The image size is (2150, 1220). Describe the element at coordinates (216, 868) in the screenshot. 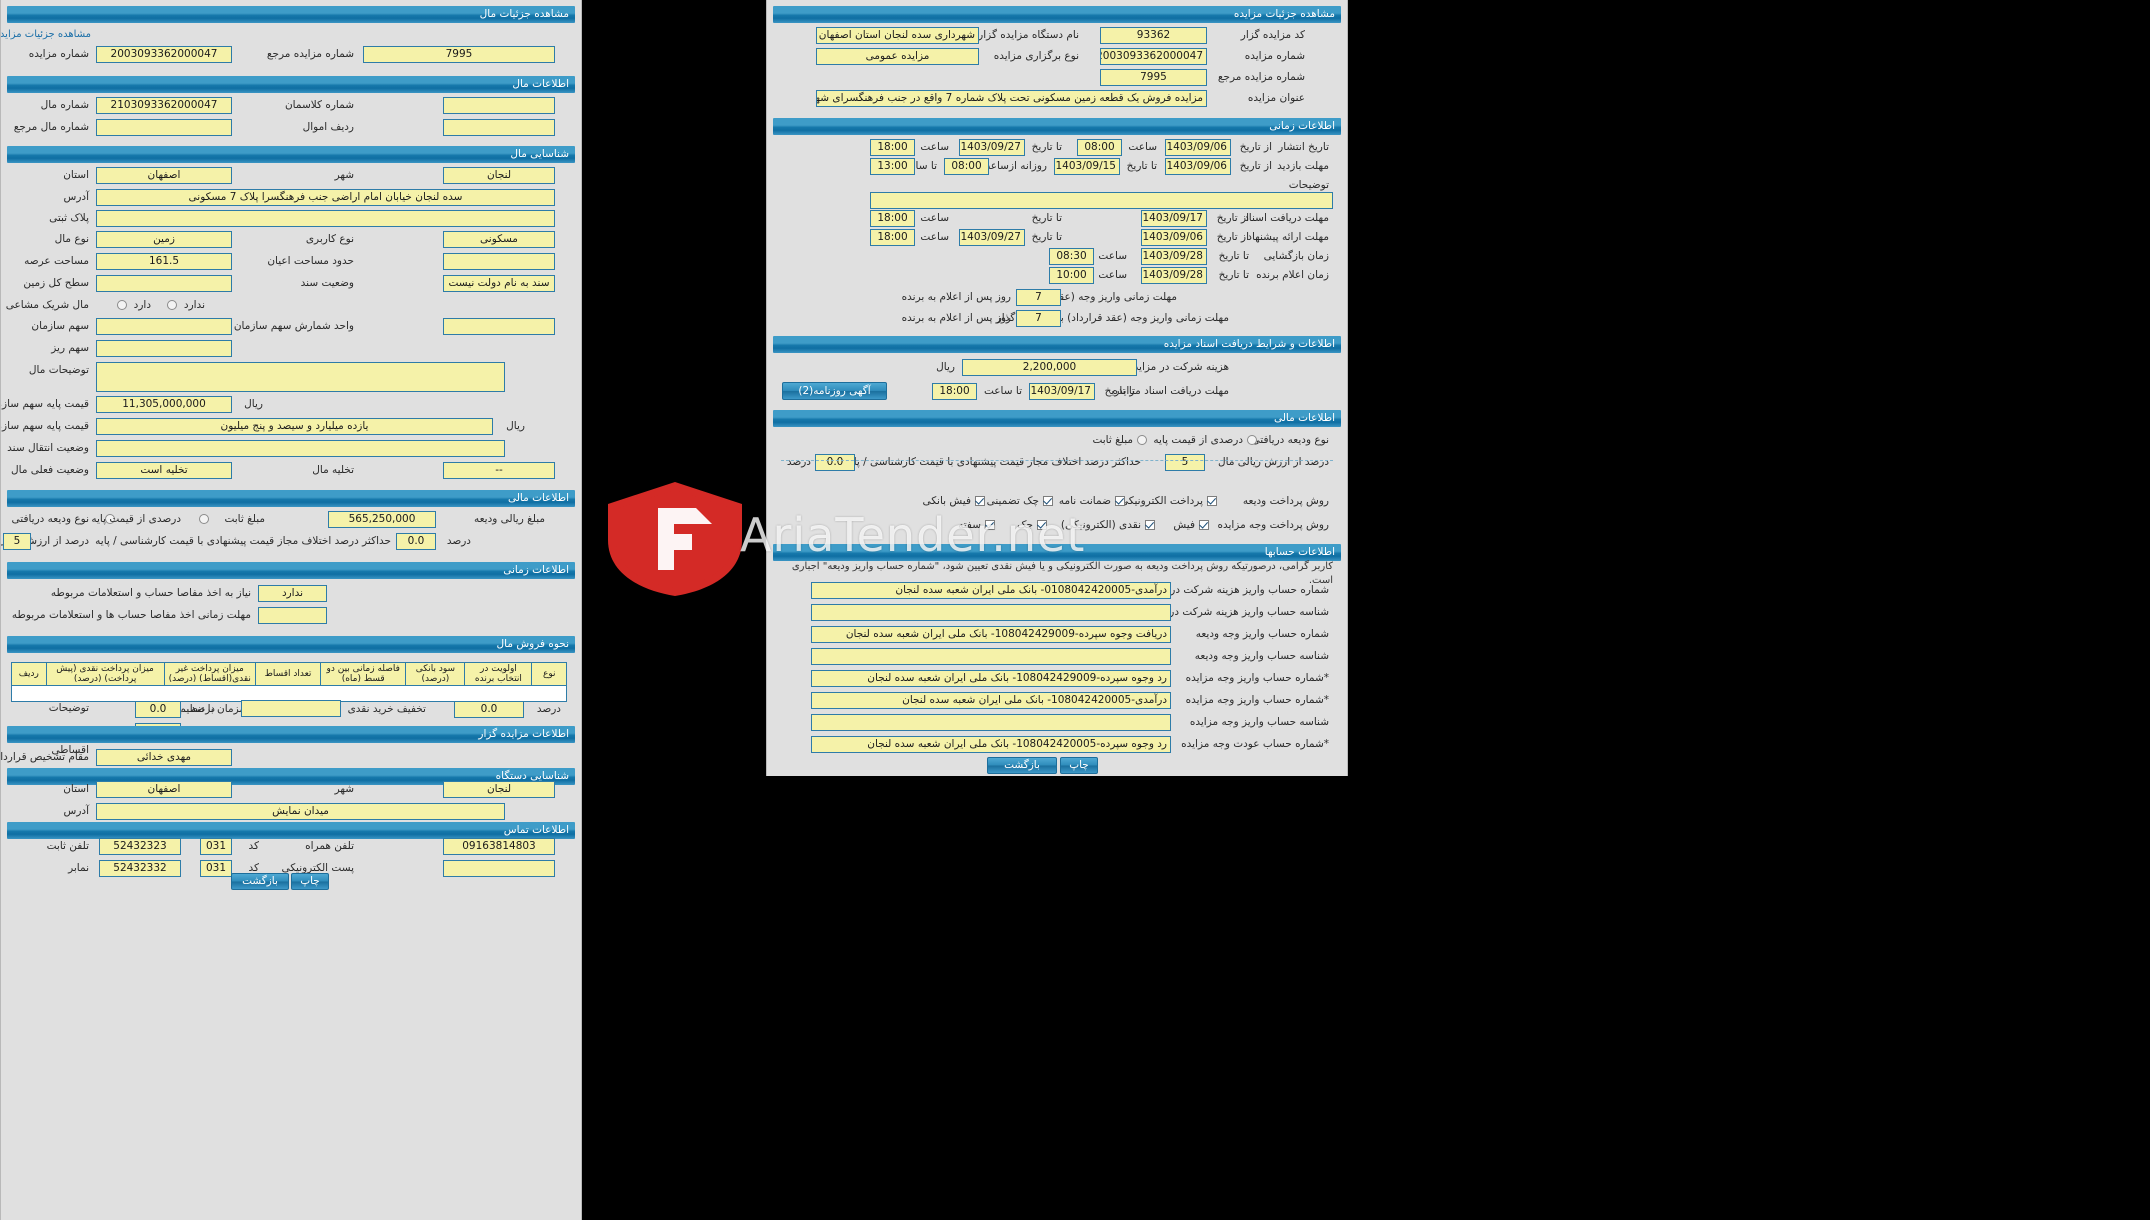

I see `field-fax-code: 031` at that location.